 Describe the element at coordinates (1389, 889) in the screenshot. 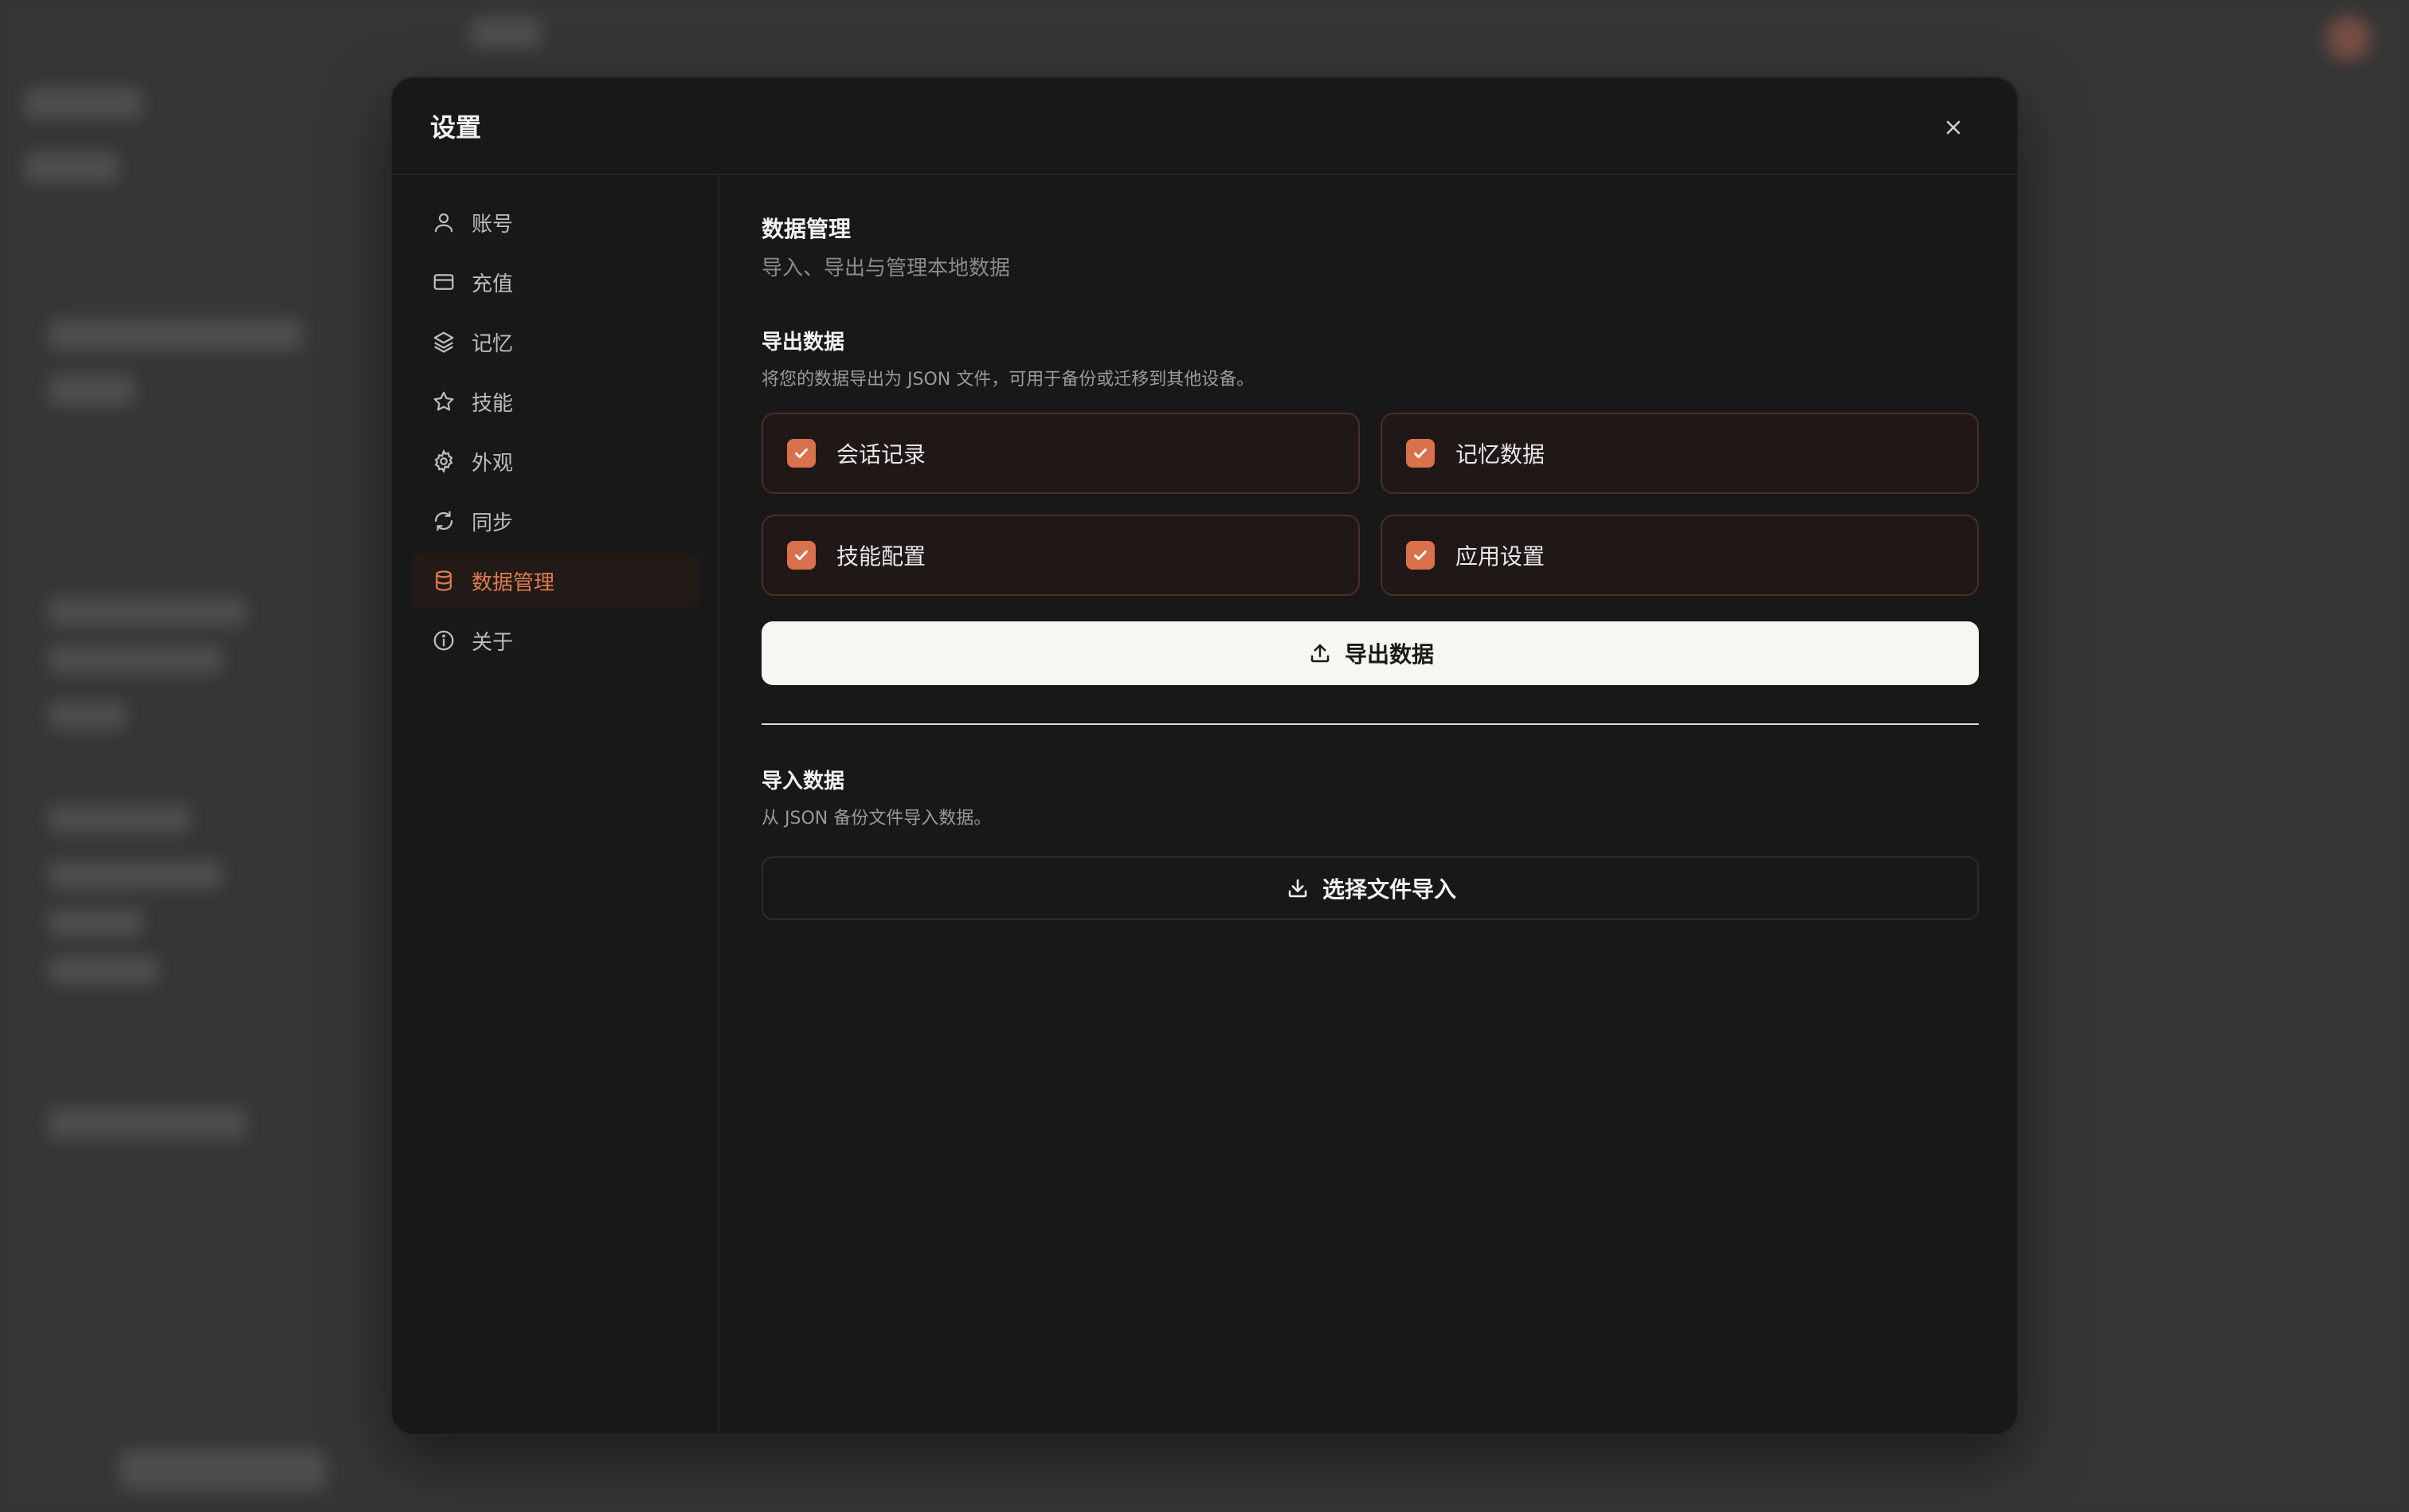

I see `import-button-label: 选择文件导入` at that location.